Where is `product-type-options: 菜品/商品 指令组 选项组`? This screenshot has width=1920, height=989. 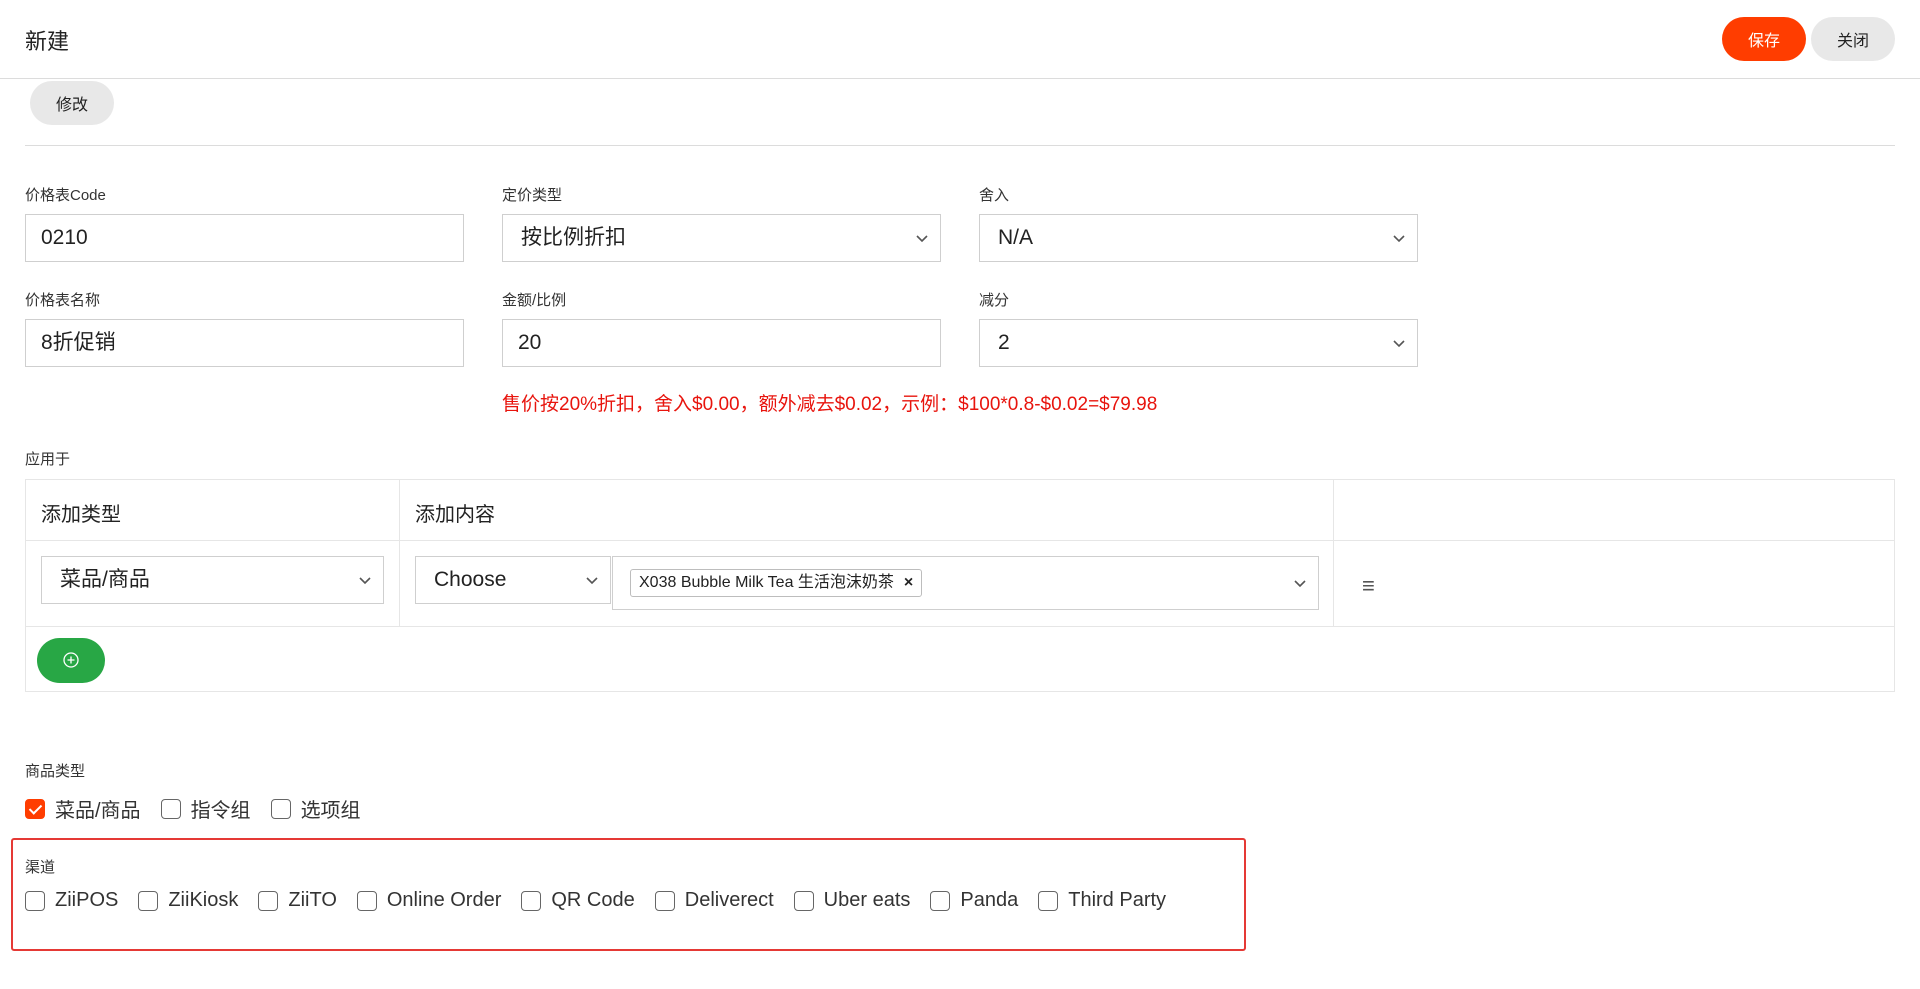 product-type-options: 菜品/商品 指令组 选项组 is located at coordinates (203, 808).